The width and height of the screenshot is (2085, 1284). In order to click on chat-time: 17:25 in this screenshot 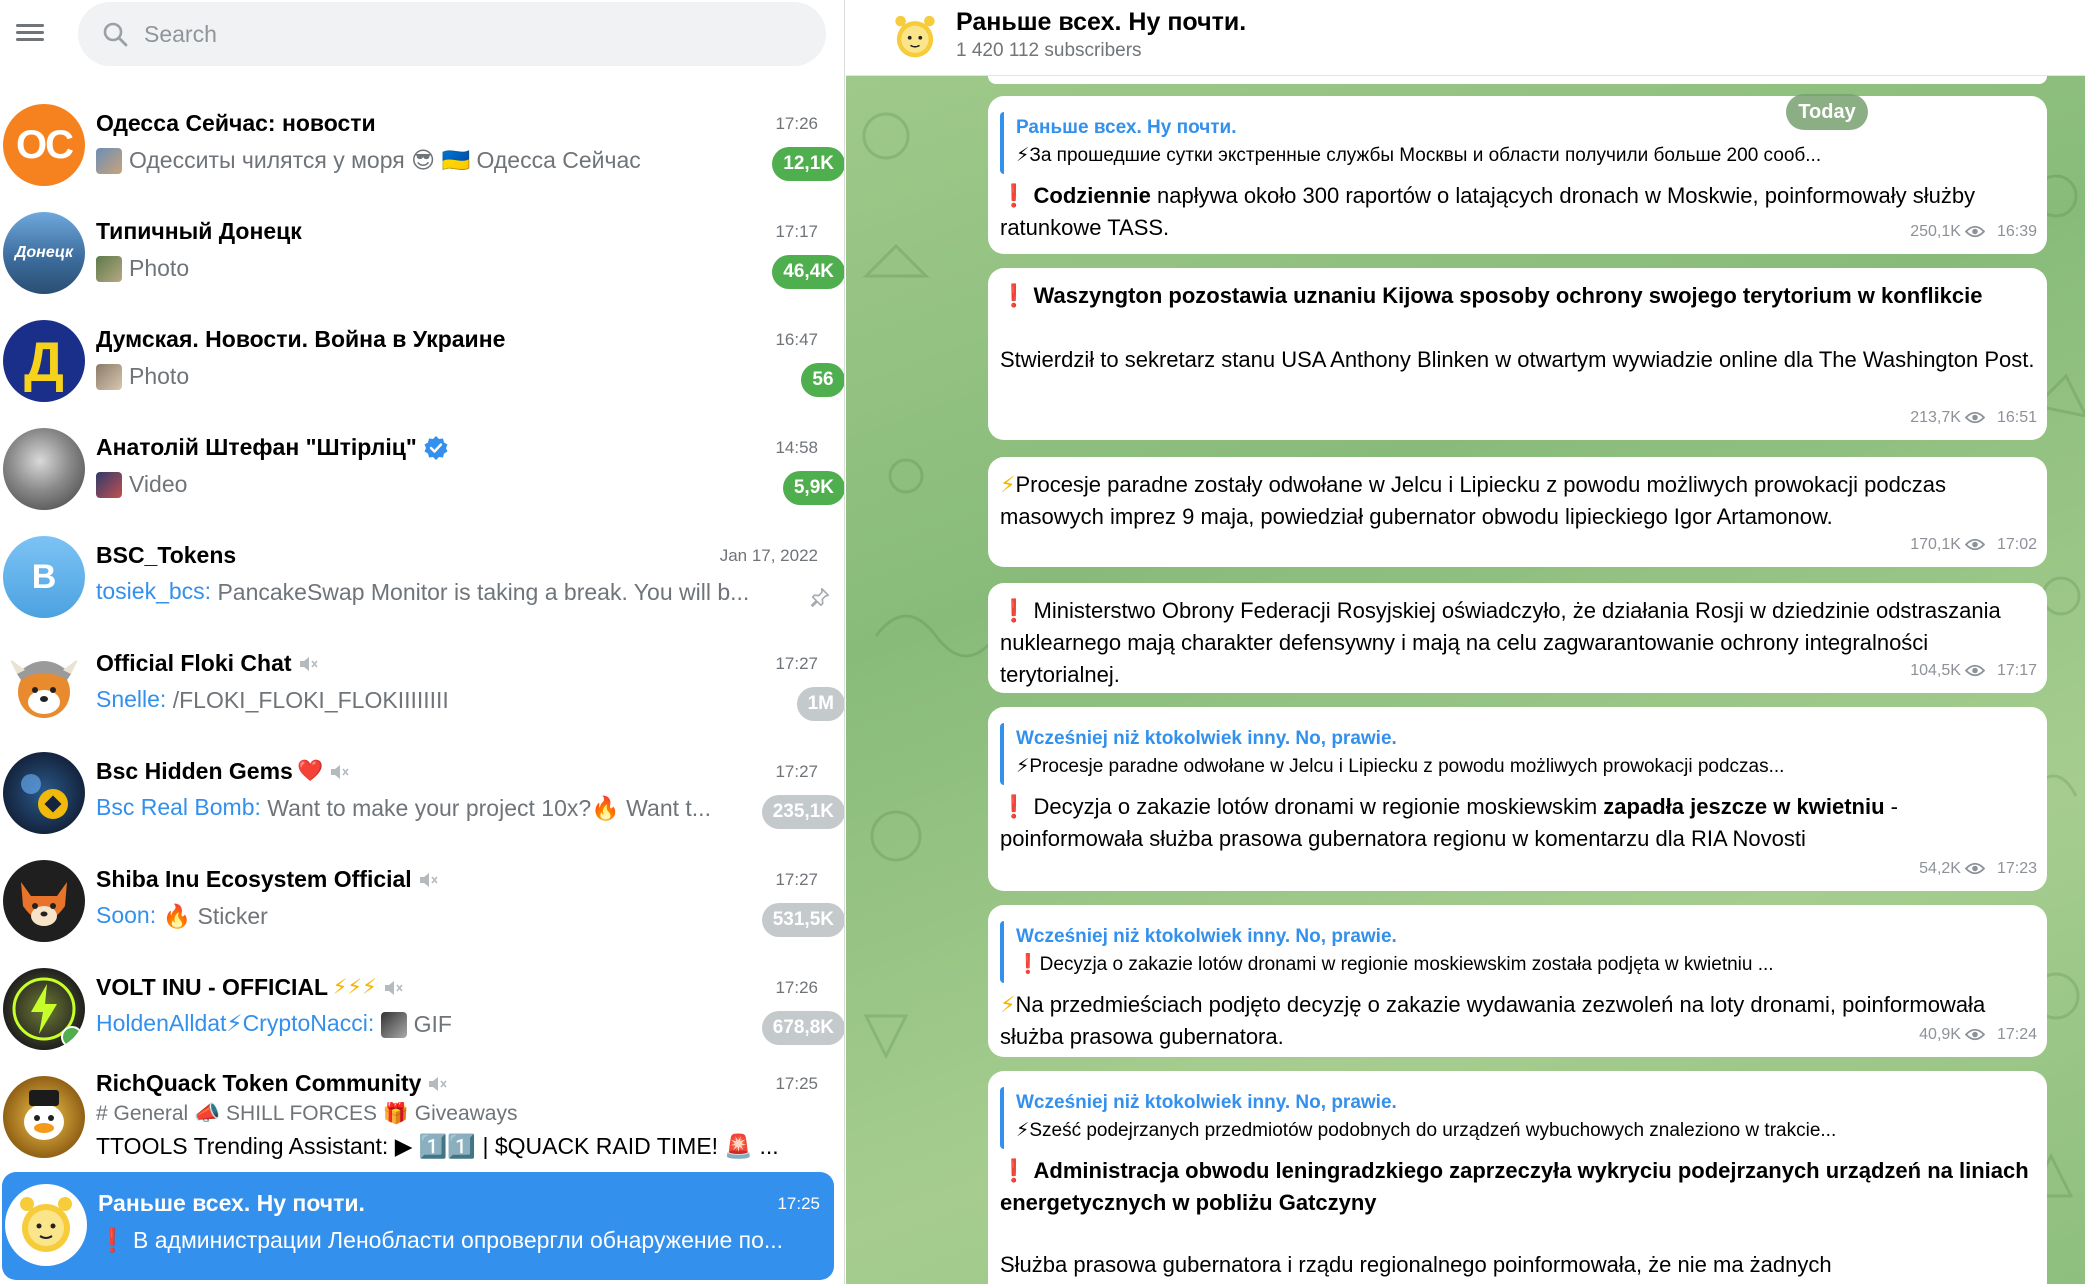, I will do `click(796, 1083)`.